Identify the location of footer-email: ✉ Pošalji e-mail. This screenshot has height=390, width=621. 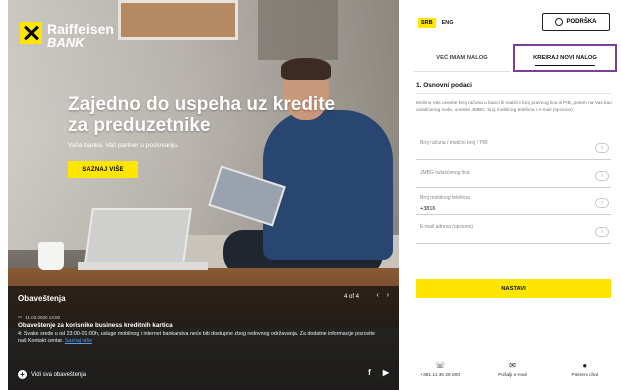
(512, 376).